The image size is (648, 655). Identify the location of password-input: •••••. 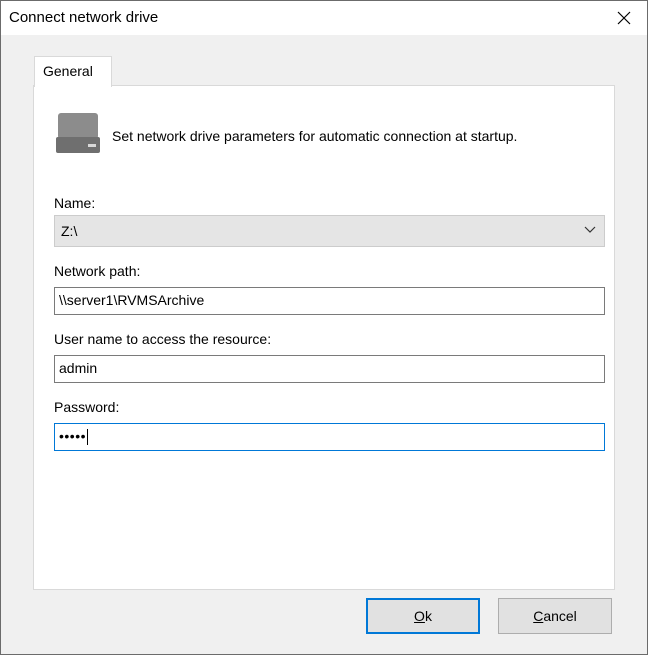
(329, 437).